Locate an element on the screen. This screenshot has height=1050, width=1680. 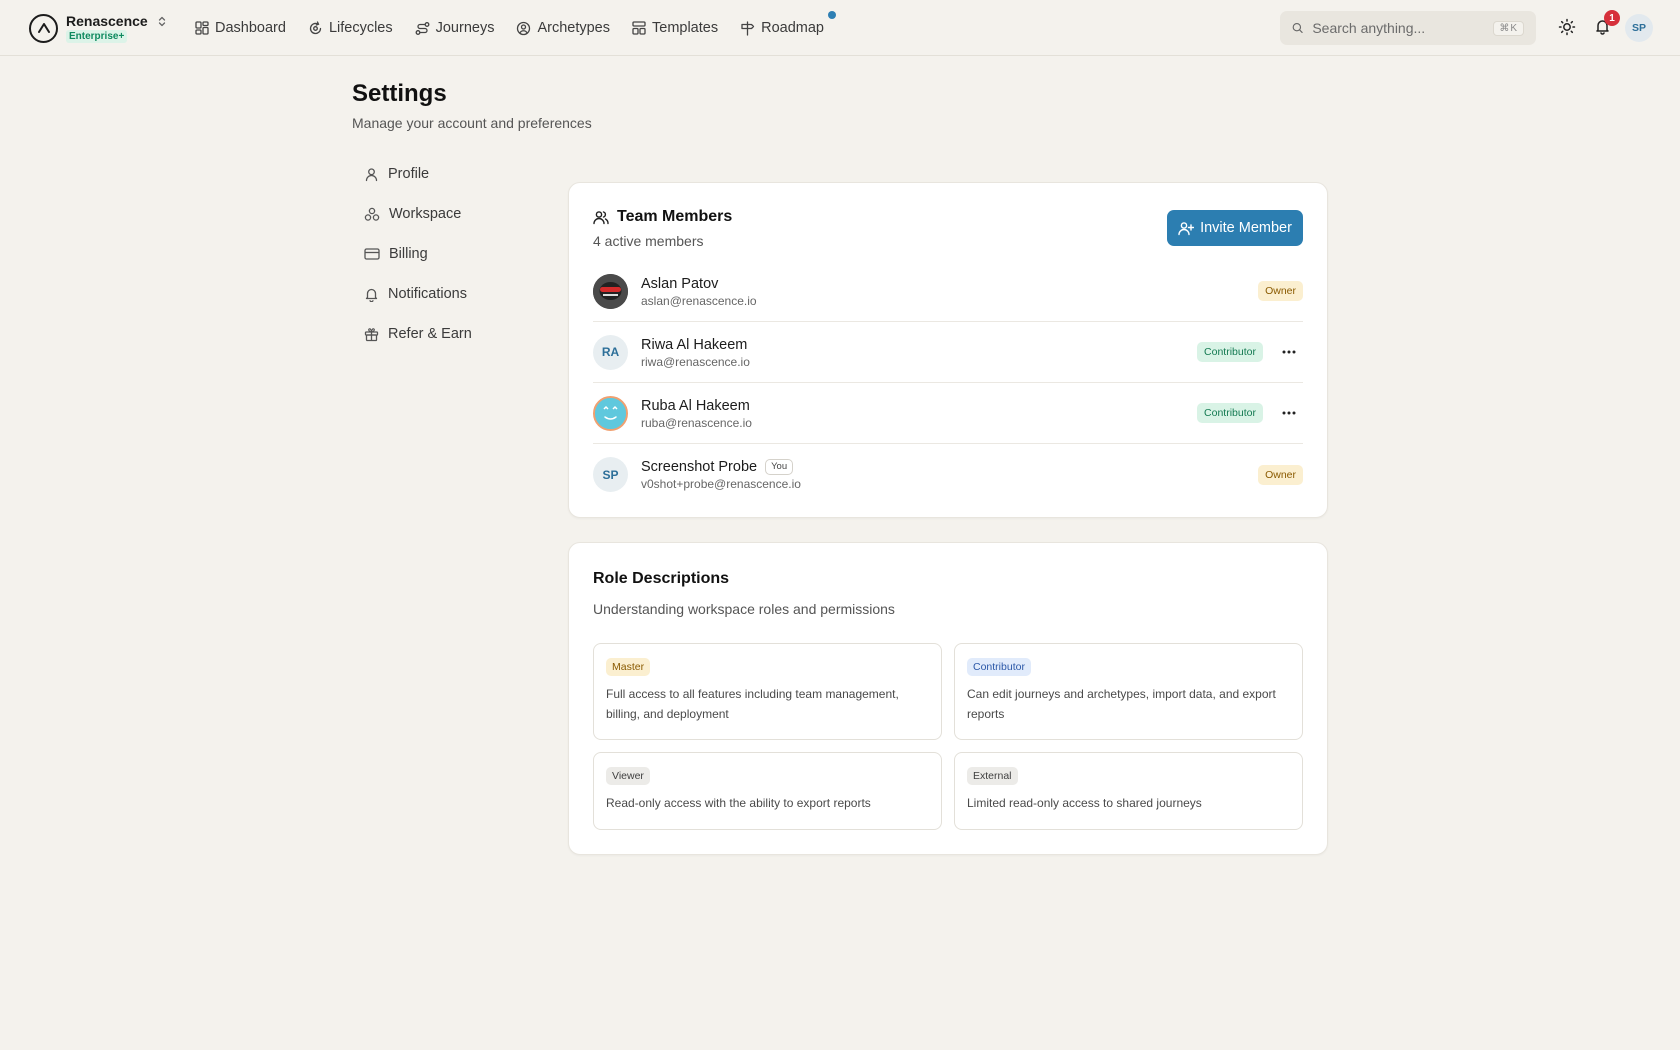
user-circle-icon is located at coordinates (524, 28).